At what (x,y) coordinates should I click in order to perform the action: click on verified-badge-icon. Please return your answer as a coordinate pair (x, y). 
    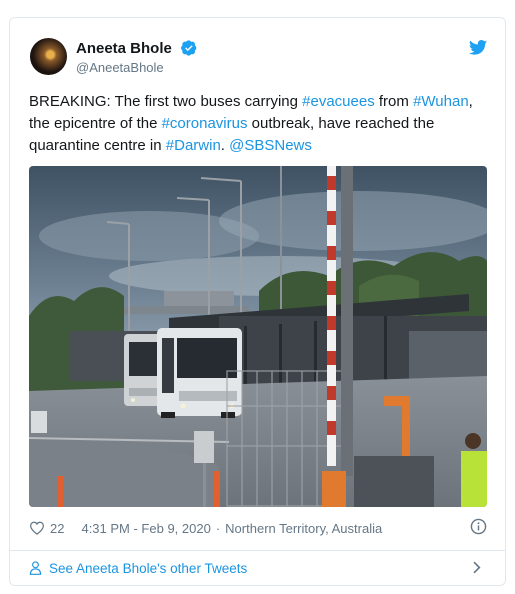
    Looking at the image, I should click on (189, 48).